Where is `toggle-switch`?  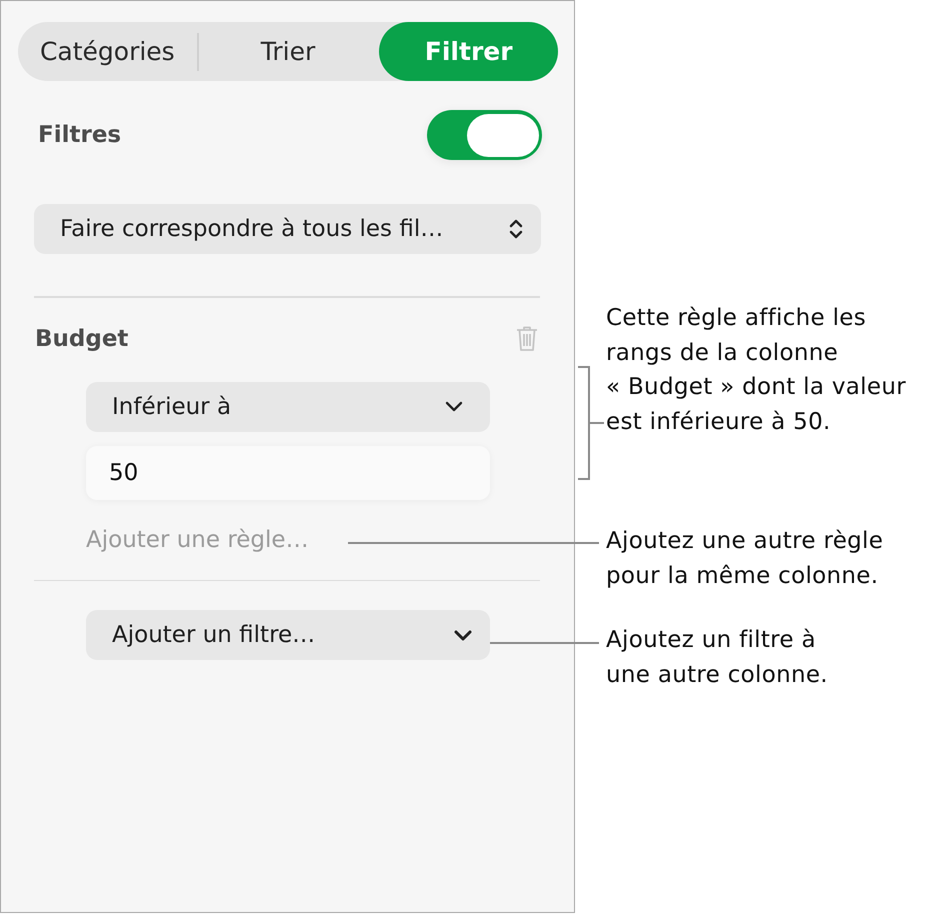 toggle-switch is located at coordinates (484, 135).